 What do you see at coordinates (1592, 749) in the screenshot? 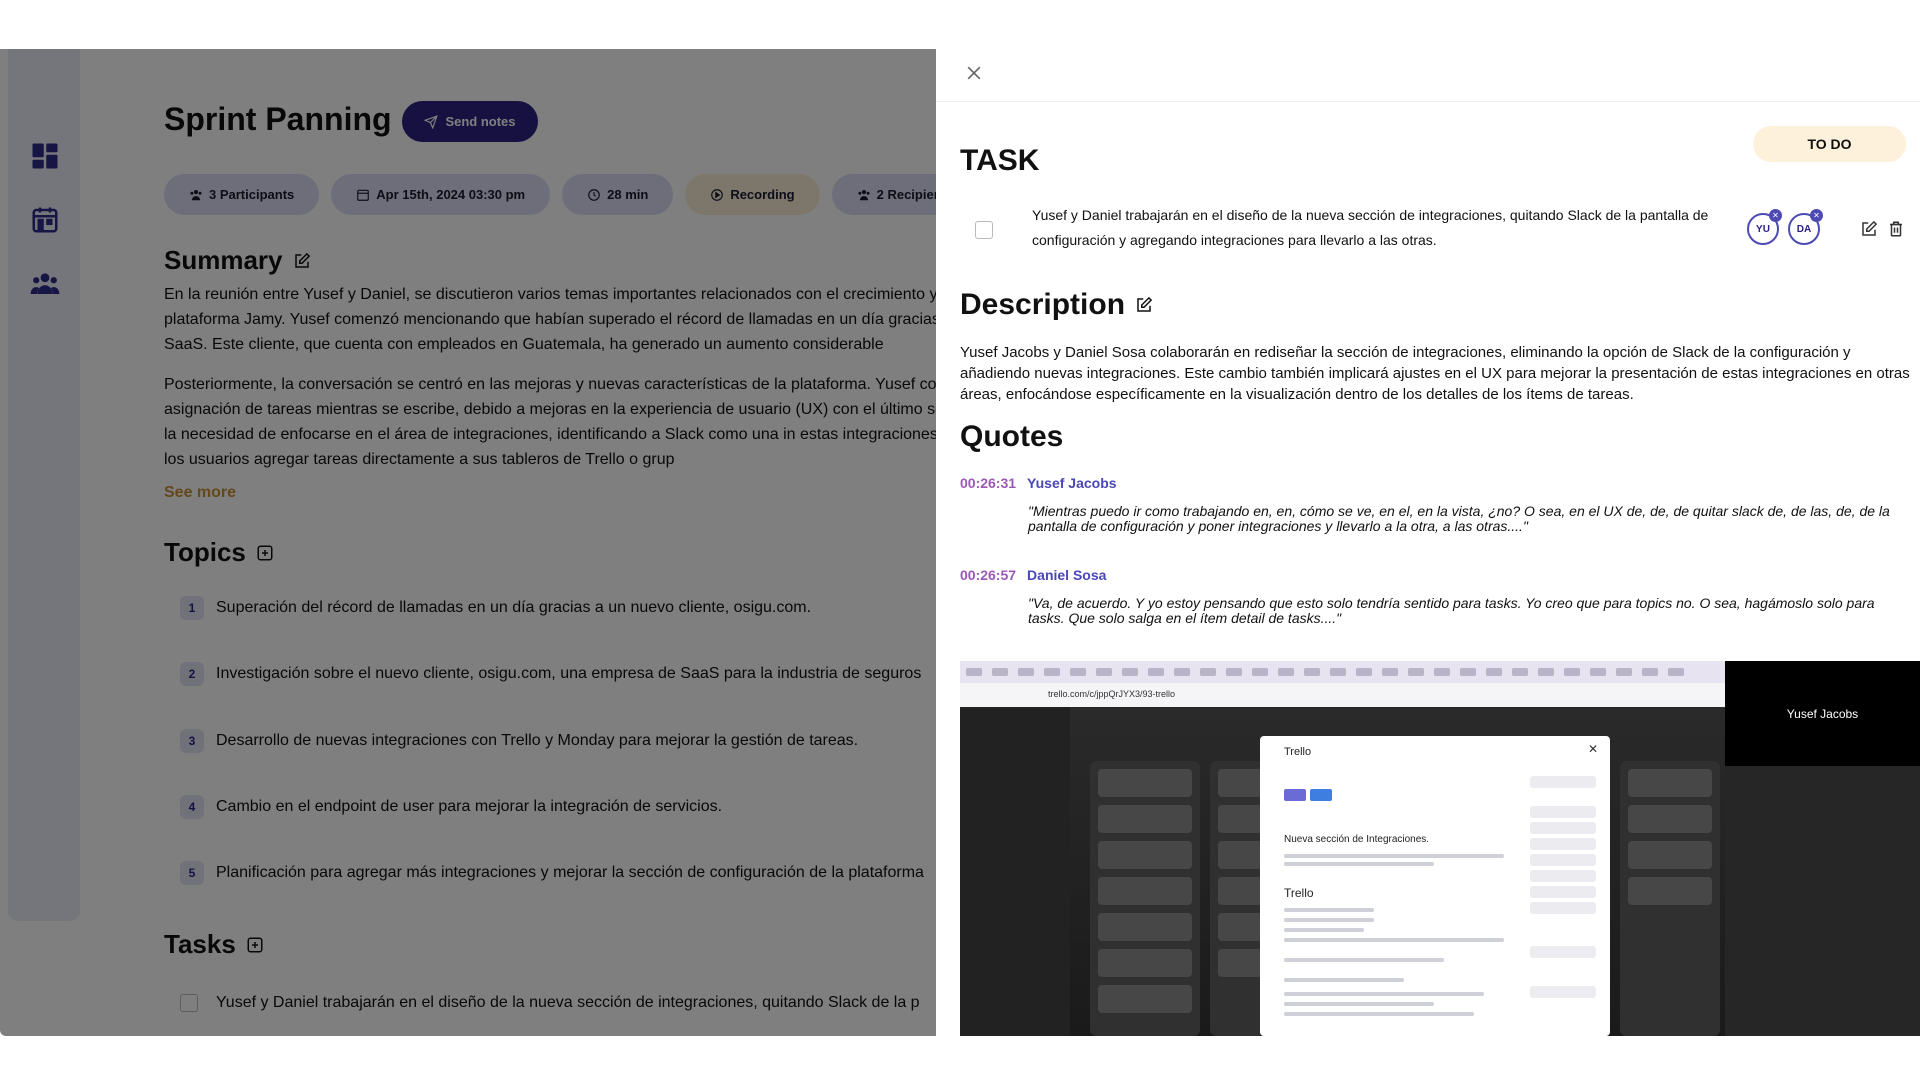
I see `close-icon: ✕` at bounding box center [1592, 749].